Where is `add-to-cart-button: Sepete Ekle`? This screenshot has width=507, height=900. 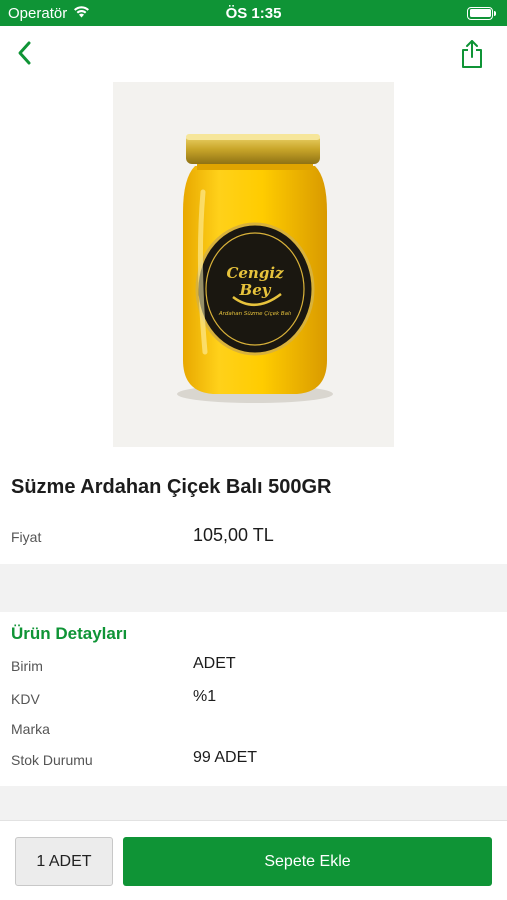
add-to-cart-button: Sepete Ekle is located at coordinates (307, 861).